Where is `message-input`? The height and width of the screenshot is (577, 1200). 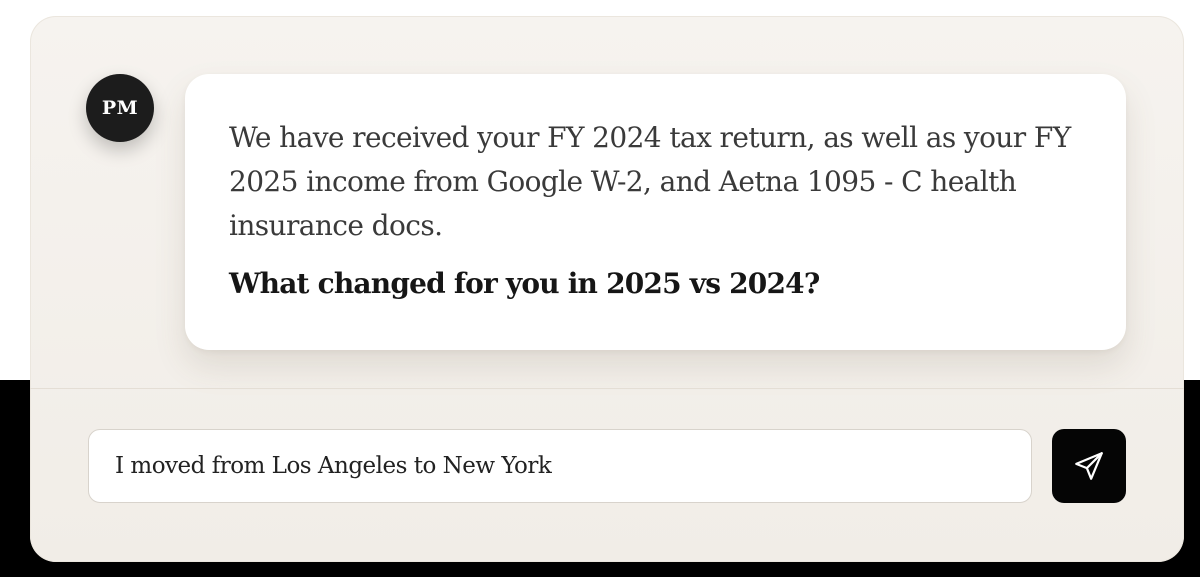 message-input is located at coordinates (560, 466).